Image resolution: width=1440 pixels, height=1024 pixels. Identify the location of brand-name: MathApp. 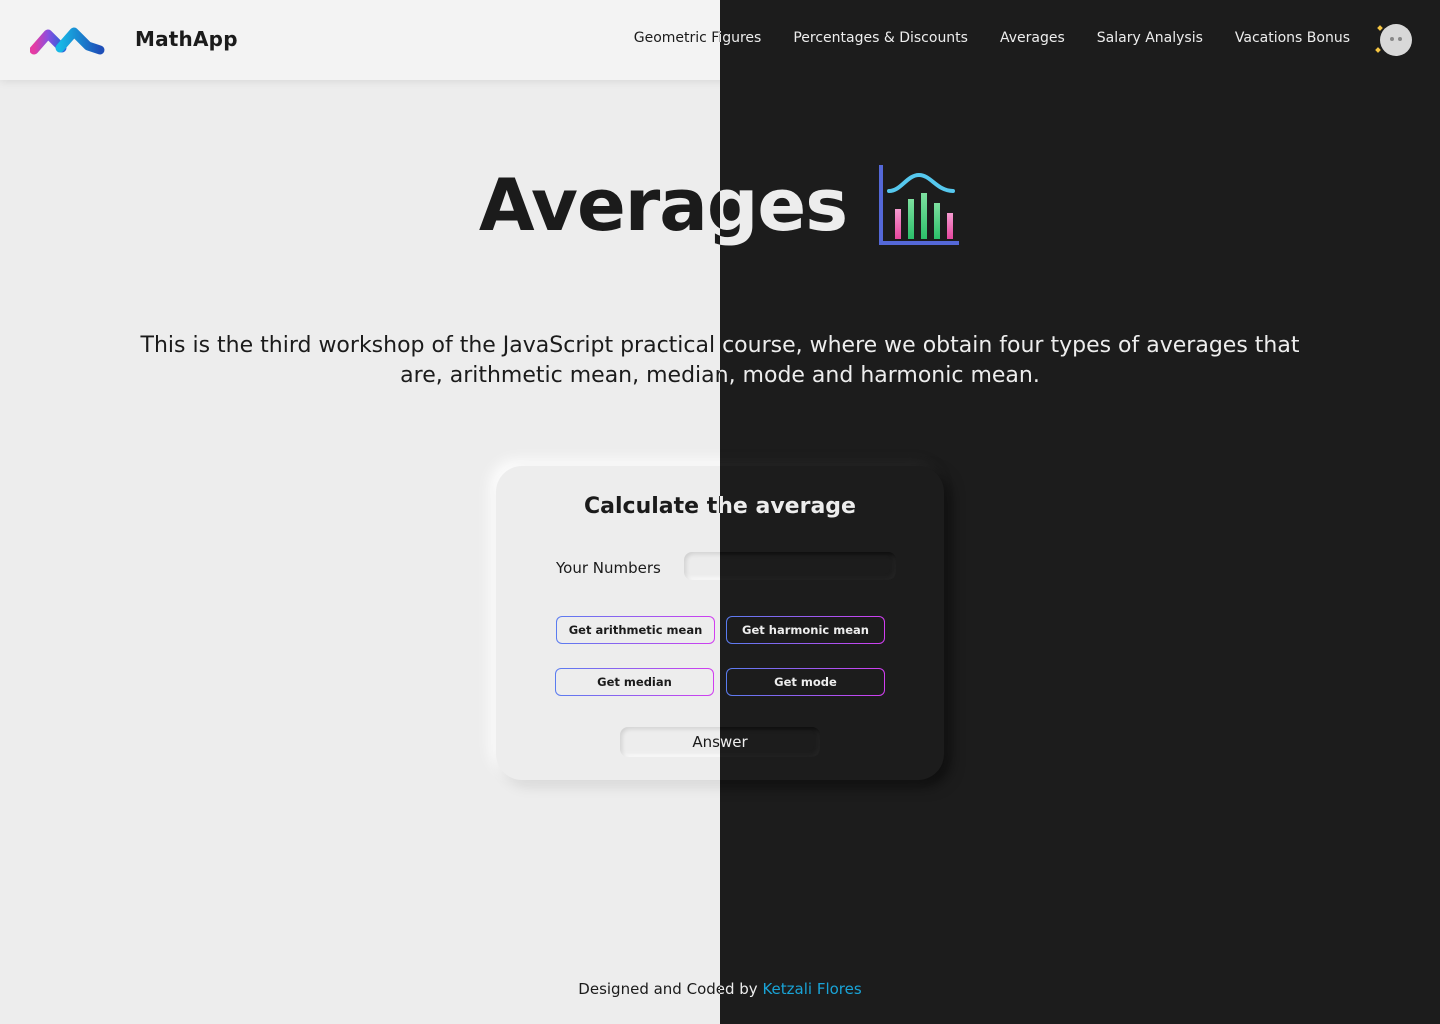
(186, 39).